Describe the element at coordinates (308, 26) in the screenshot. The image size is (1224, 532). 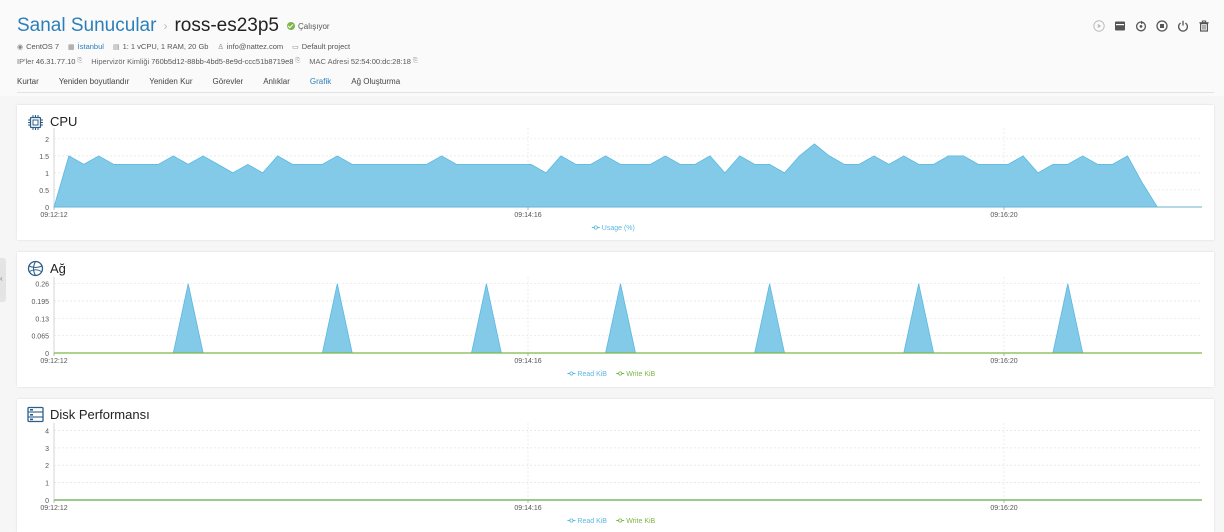
I see `status-badge: Çalışıyor` at that location.